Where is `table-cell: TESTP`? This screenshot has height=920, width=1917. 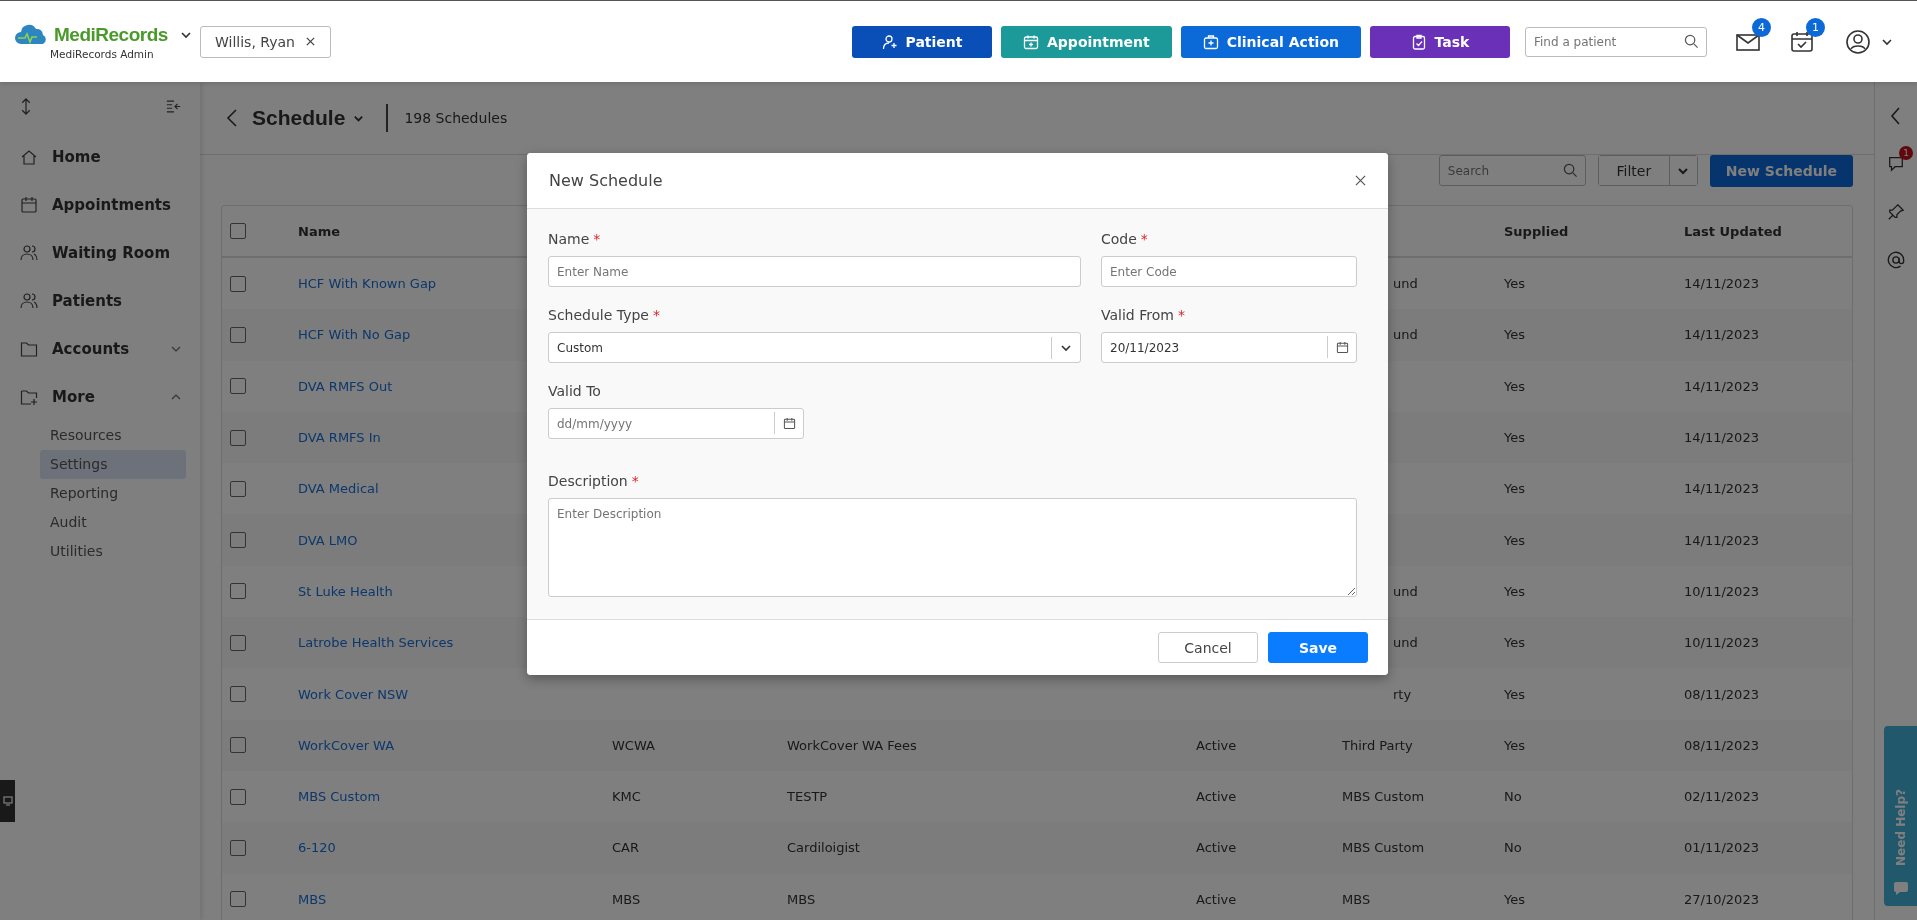 table-cell: TESTP is located at coordinates (807, 797).